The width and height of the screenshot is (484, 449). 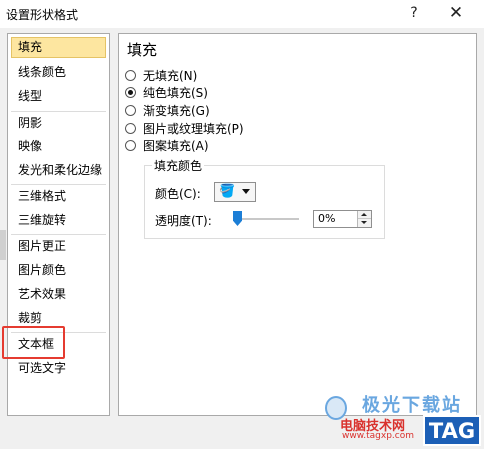 I want to click on nav-item-alt-text: 可选文字, so click(x=58, y=368).